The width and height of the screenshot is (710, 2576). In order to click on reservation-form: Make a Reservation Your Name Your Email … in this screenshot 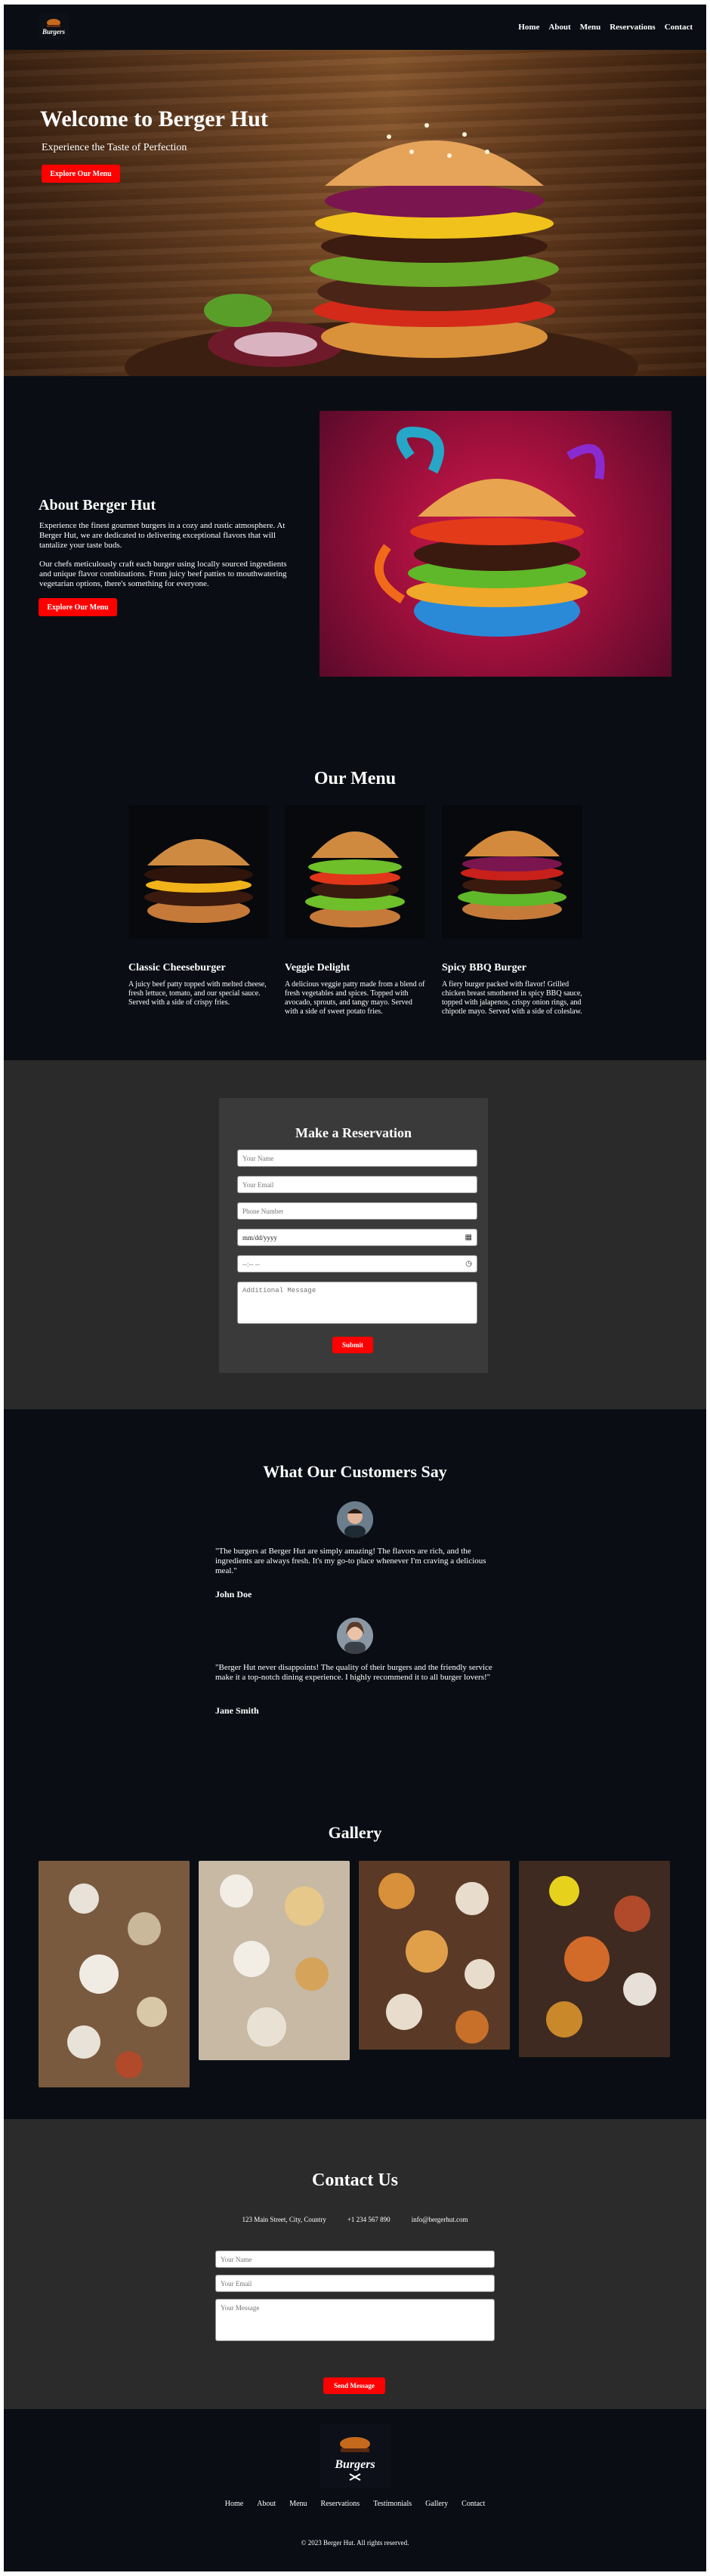, I will do `click(353, 1235)`.